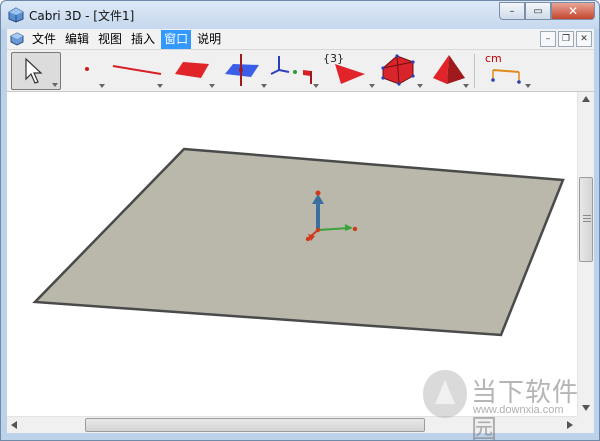 This screenshot has width=600, height=441. Describe the element at coordinates (14, 425) in the screenshot. I see `scroll-left-icon` at that location.